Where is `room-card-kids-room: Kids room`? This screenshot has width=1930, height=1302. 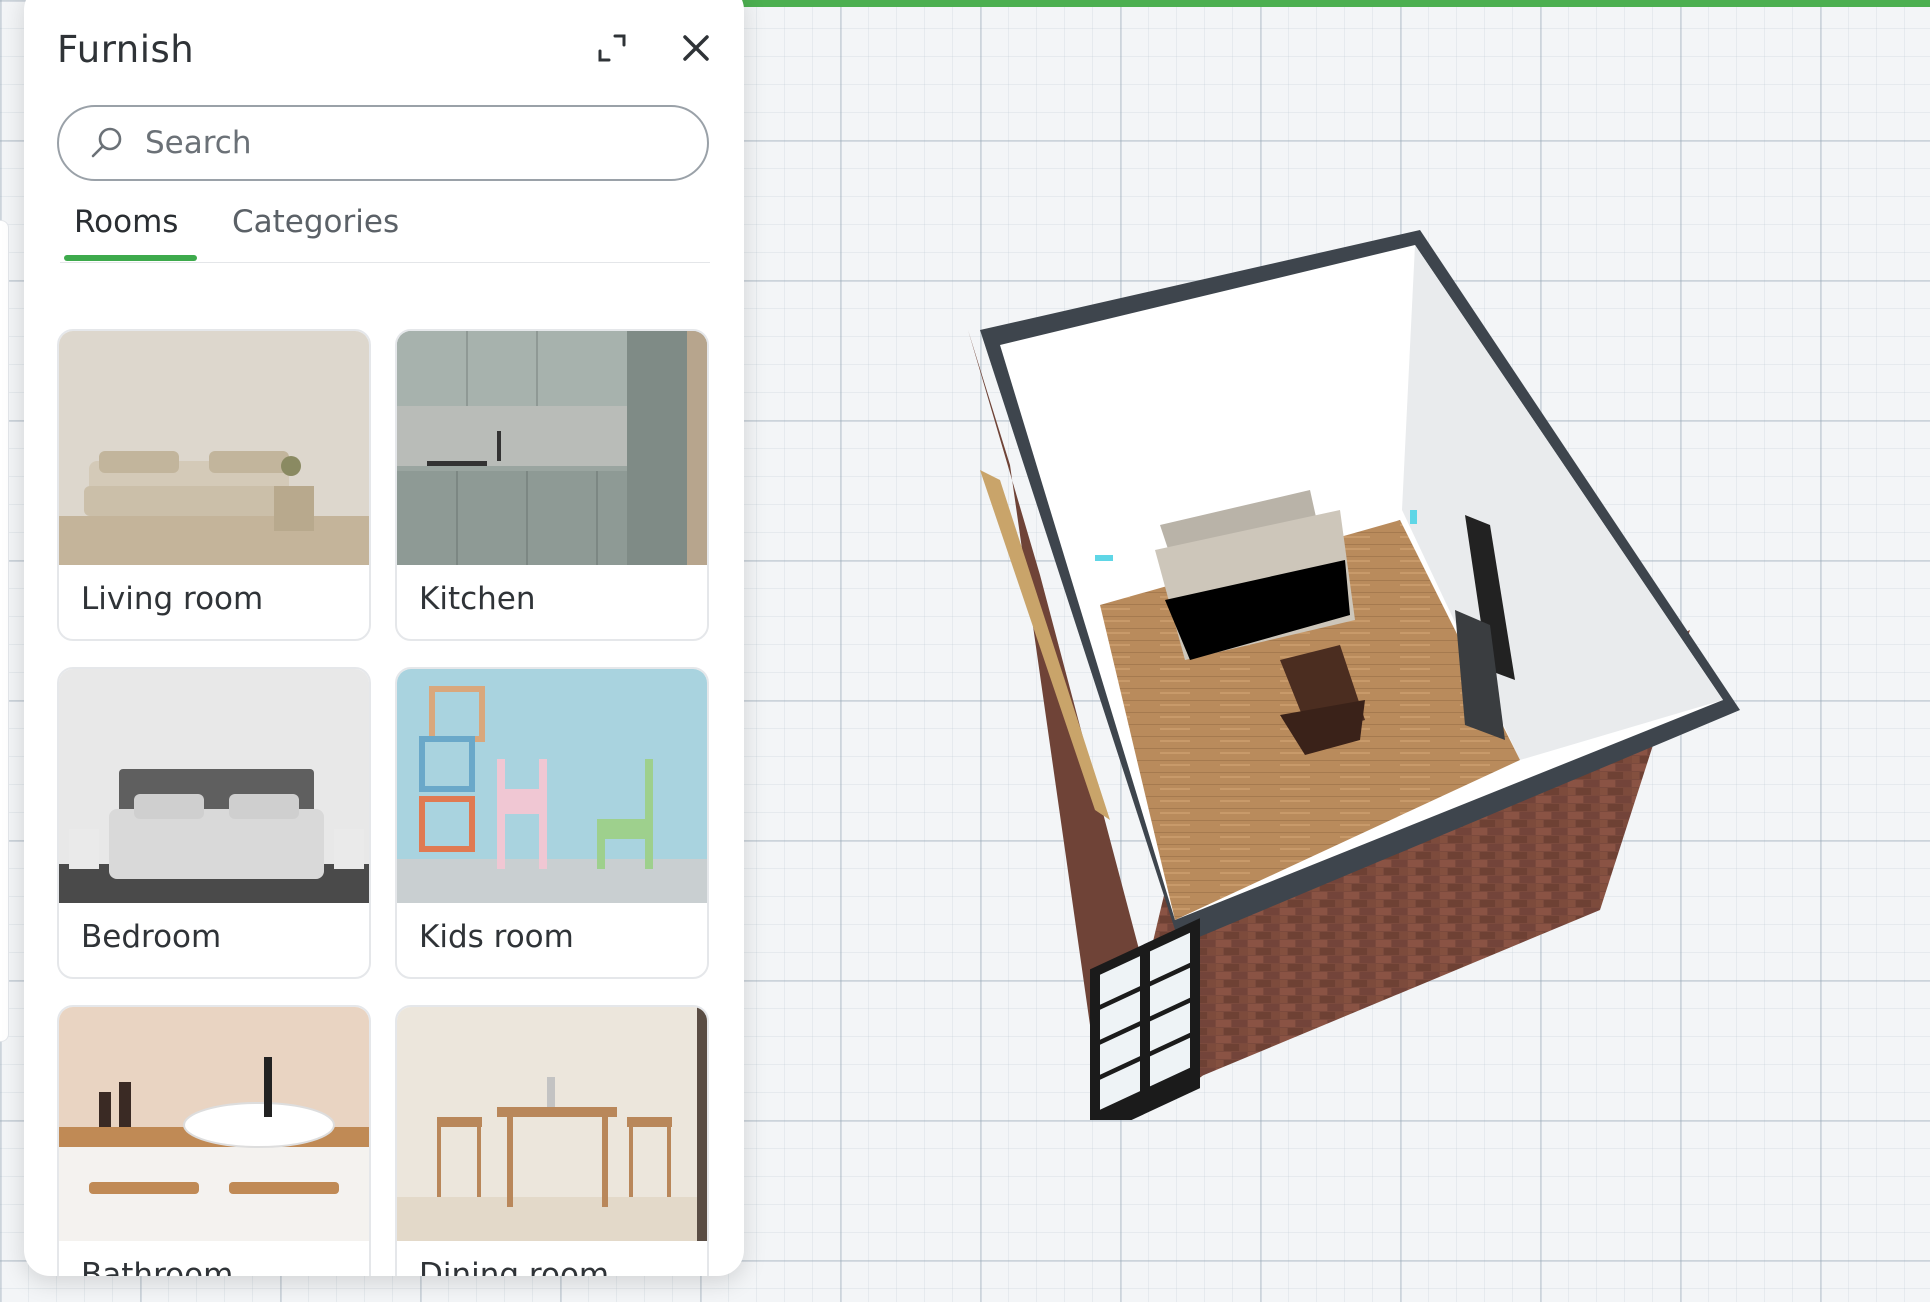
room-card-kids-room: Kids room is located at coordinates (552, 823).